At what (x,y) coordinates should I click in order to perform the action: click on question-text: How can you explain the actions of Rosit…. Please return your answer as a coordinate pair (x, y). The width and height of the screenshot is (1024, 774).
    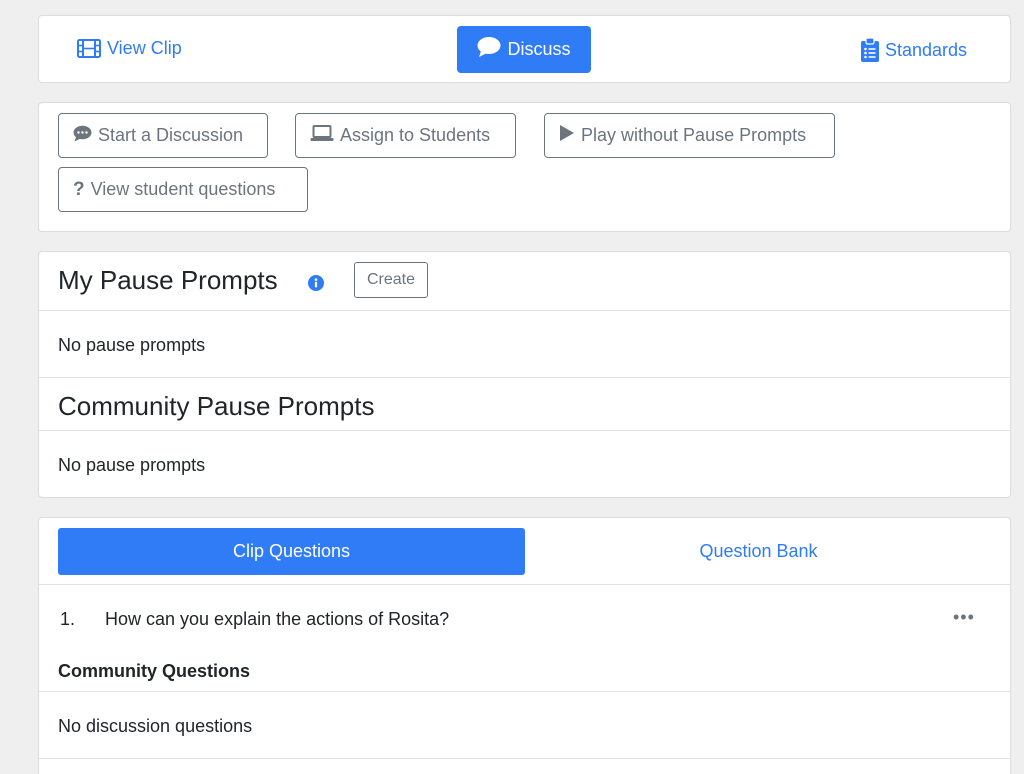
    Looking at the image, I should click on (277, 619).